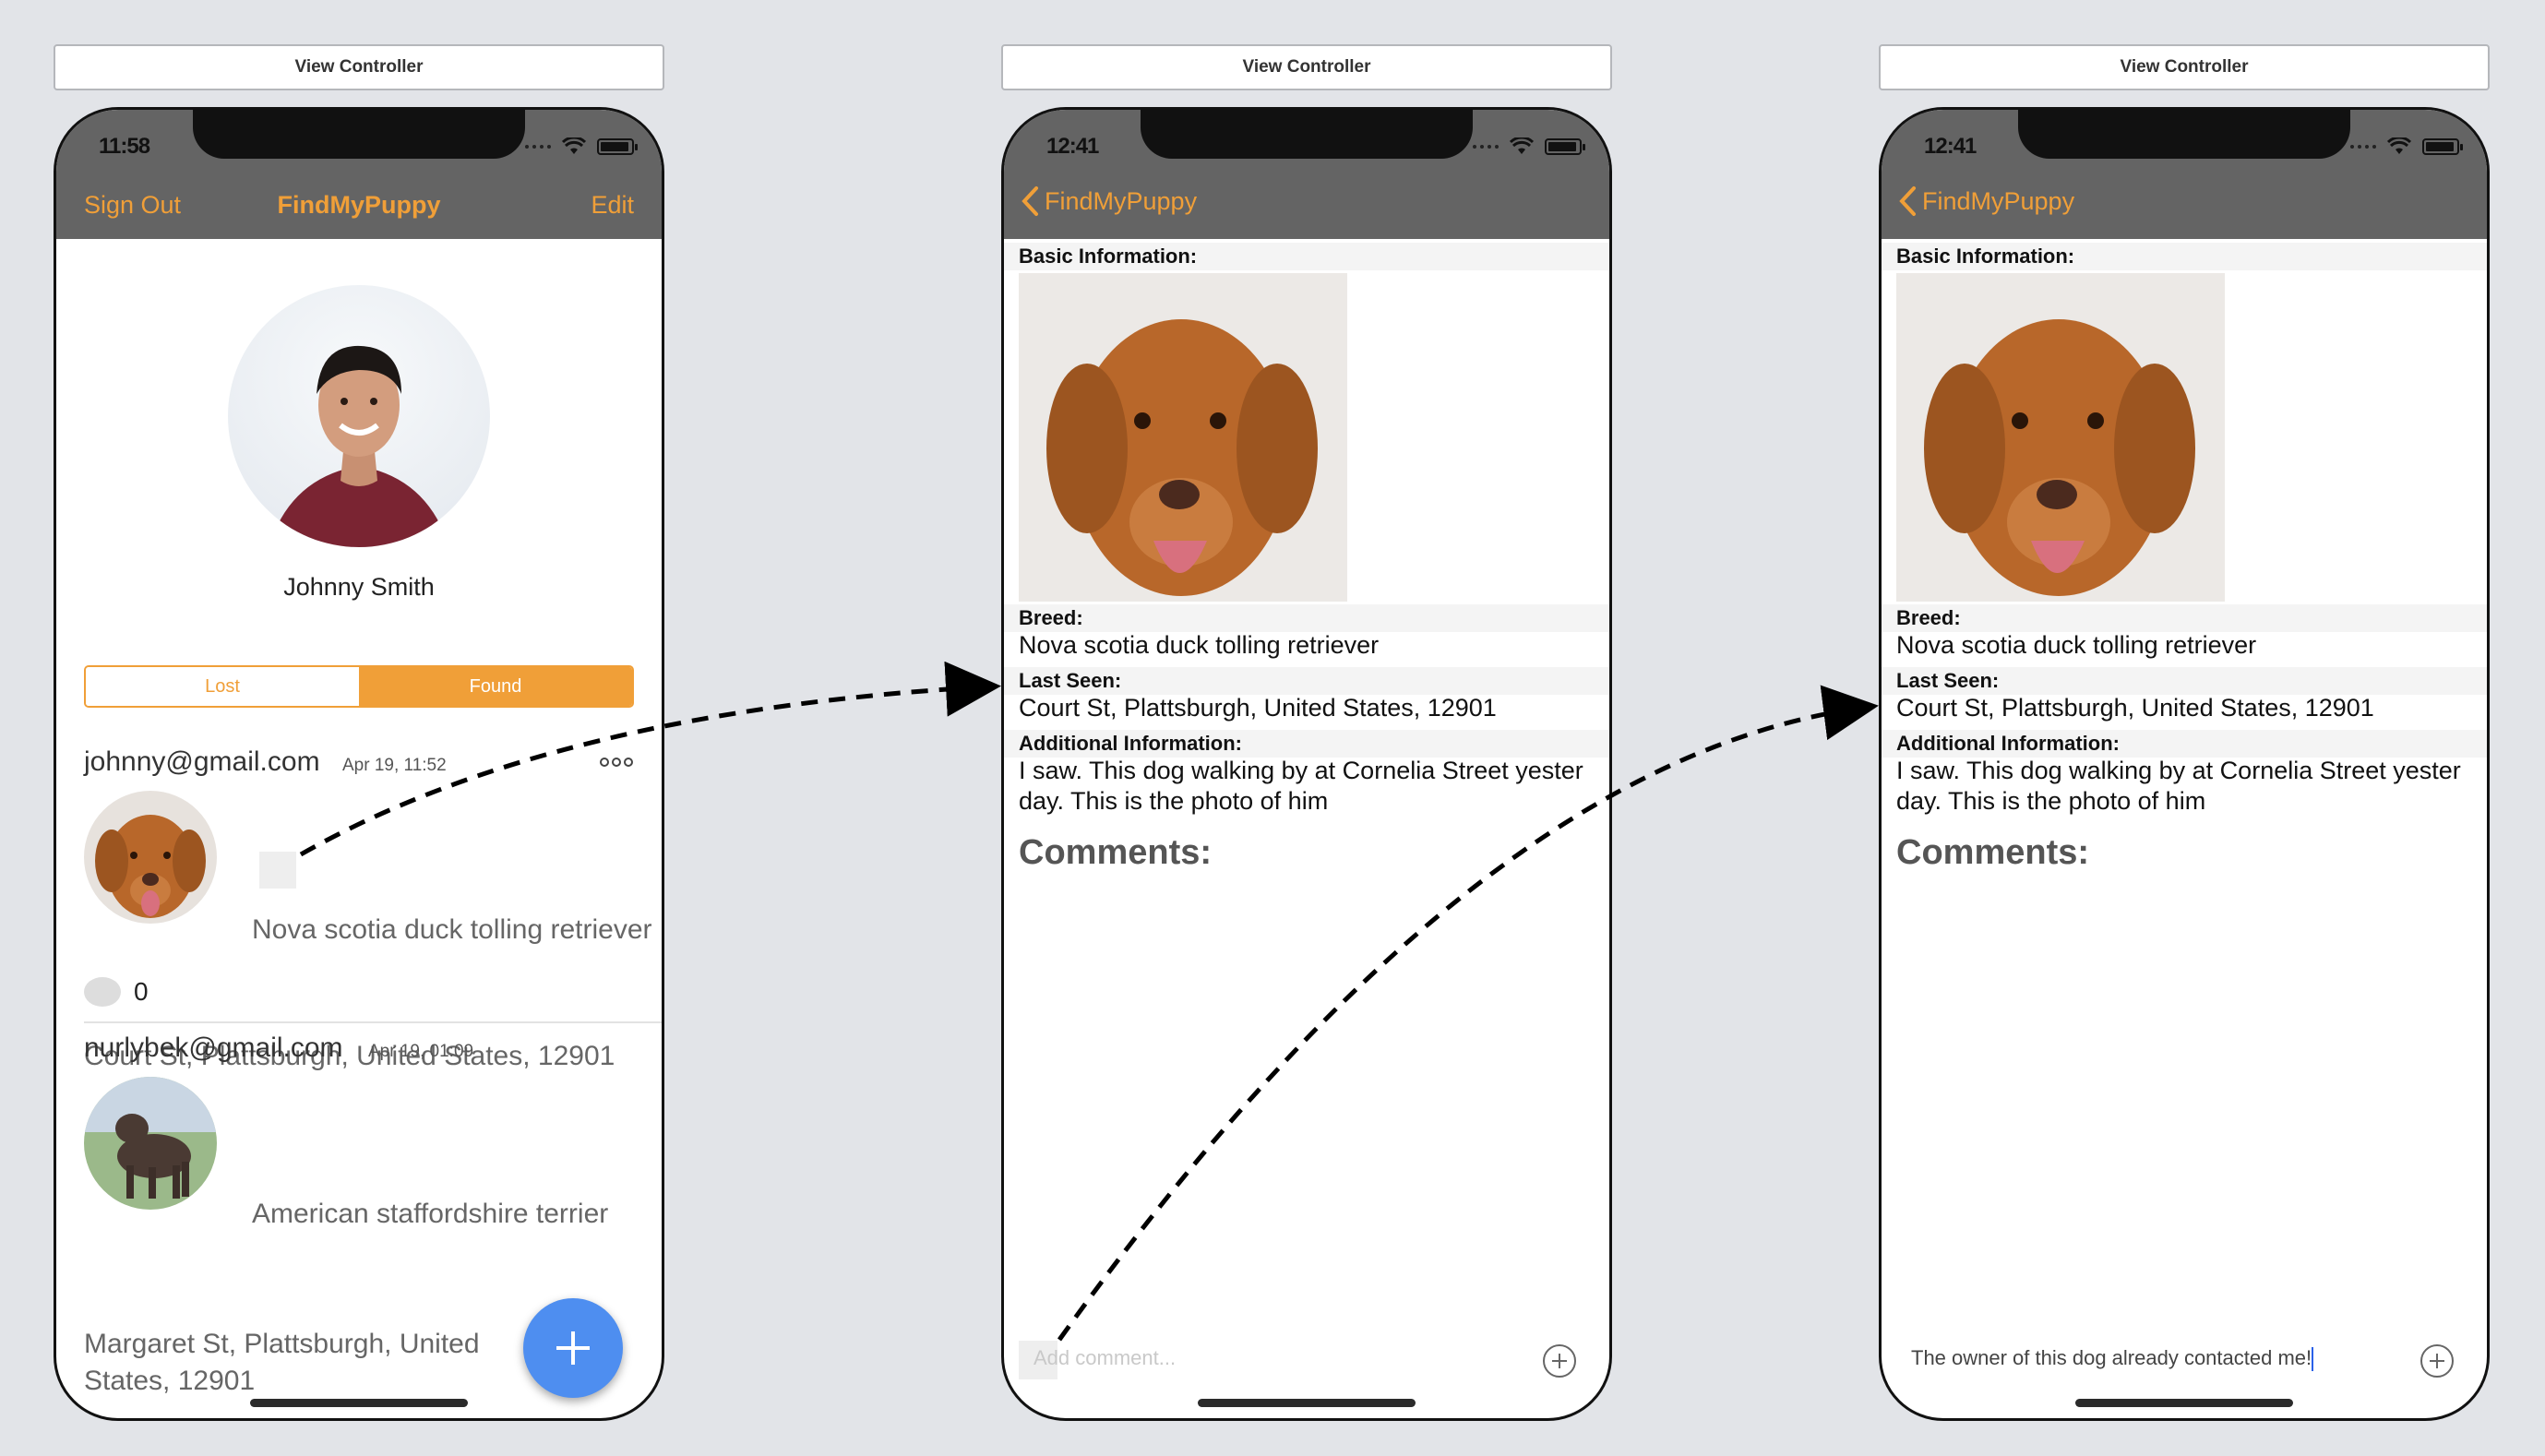 The width and height of the screenshot is (2545, 1456). I want to click on lost-found-segmented-control: Lost Found, so click(359, 686).